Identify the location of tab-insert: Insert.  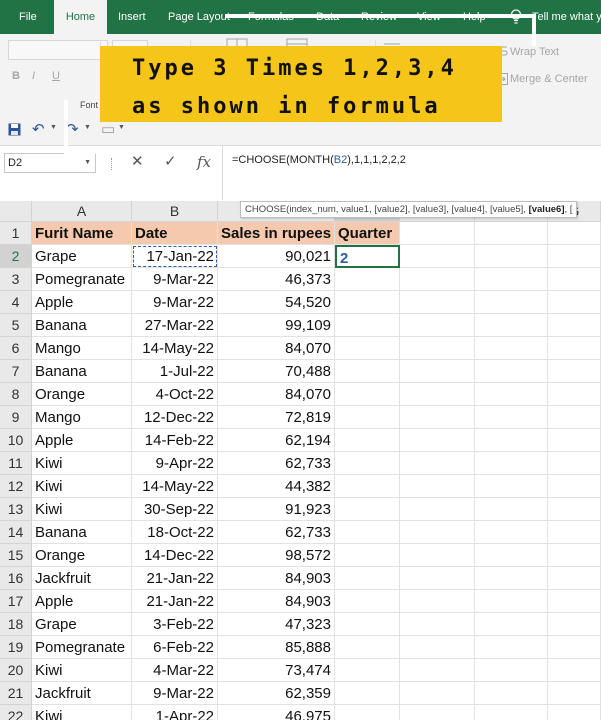
(132, 17).